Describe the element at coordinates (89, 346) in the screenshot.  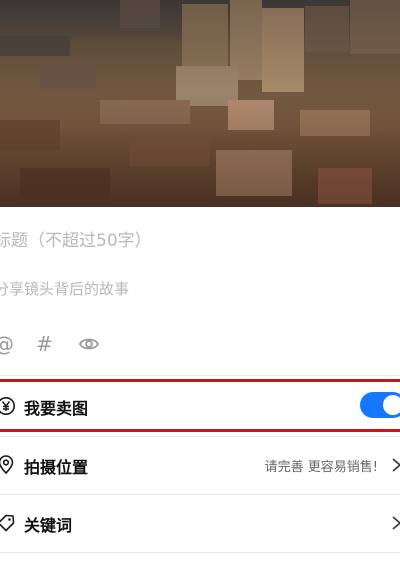
I see `eye-icon` at that location.